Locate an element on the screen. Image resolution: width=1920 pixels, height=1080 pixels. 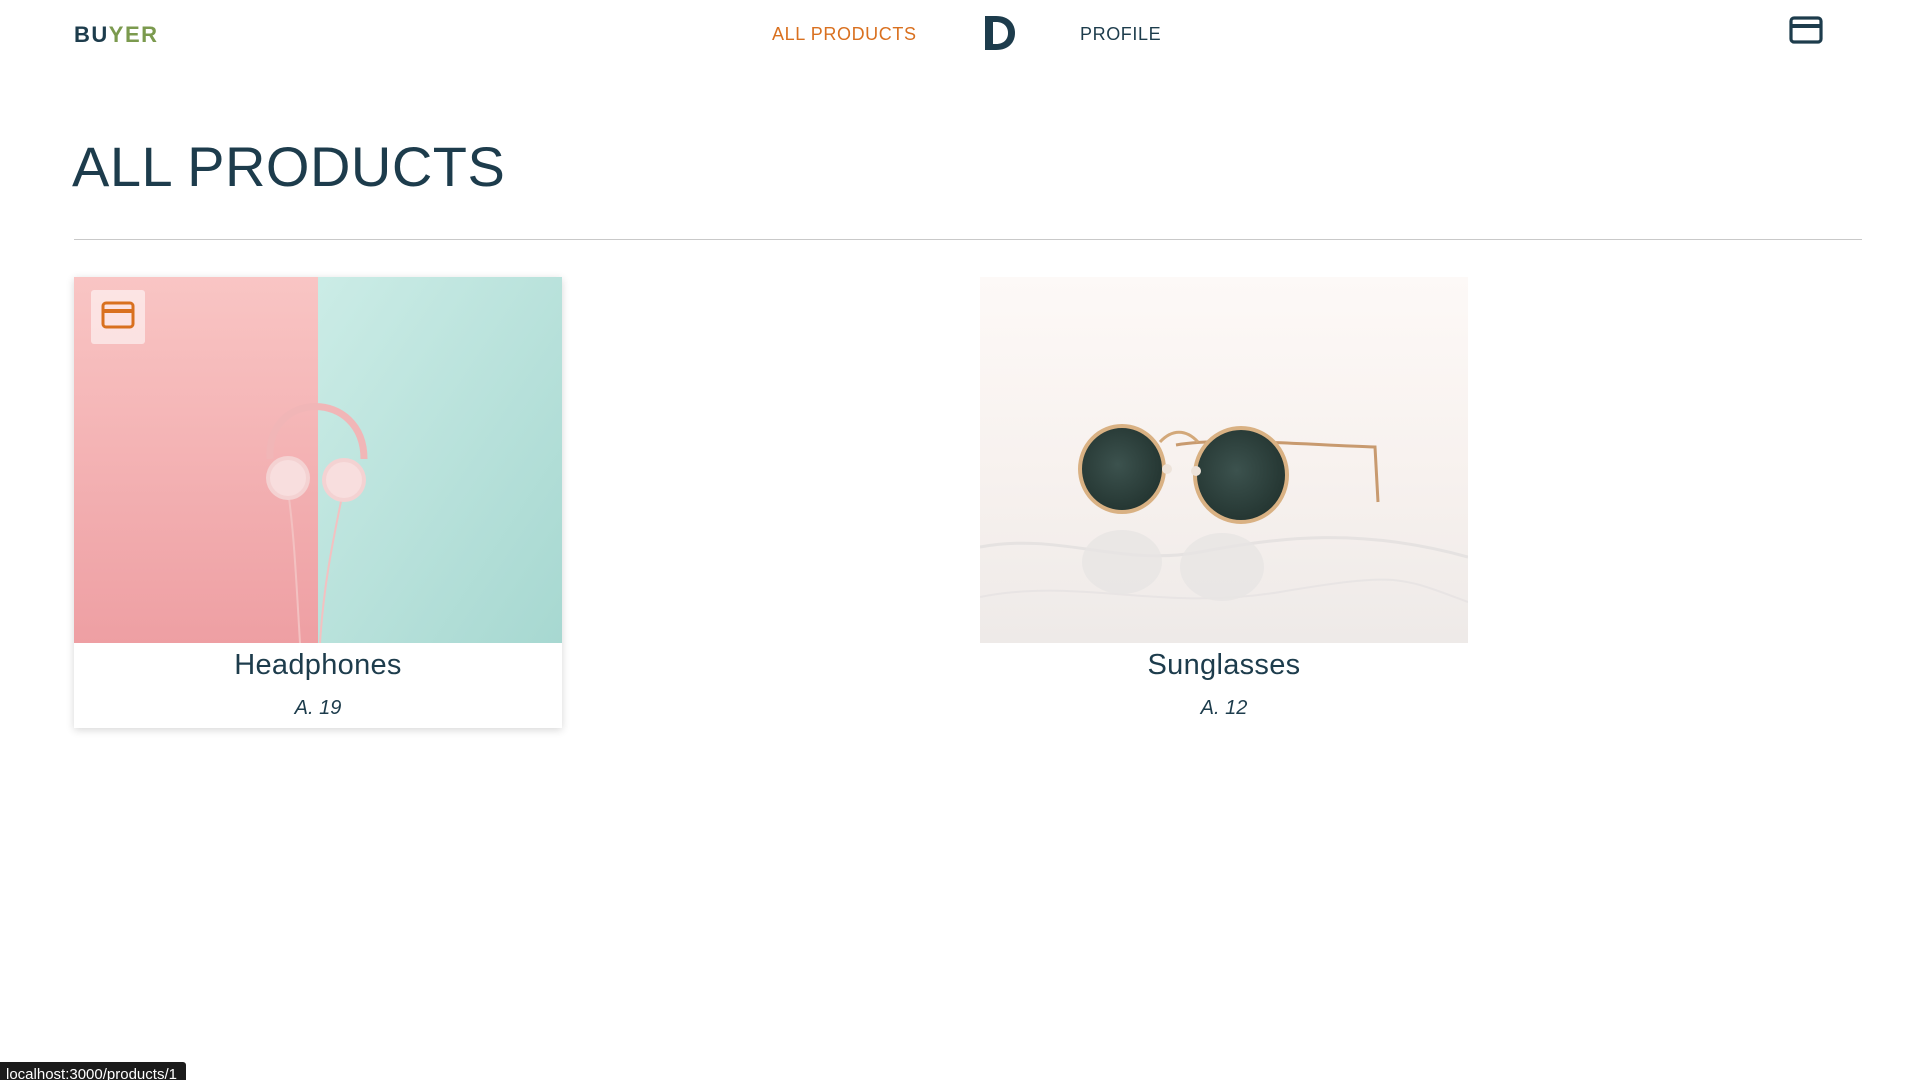
sunglasses-photo is located at coordinates (1224, 460).